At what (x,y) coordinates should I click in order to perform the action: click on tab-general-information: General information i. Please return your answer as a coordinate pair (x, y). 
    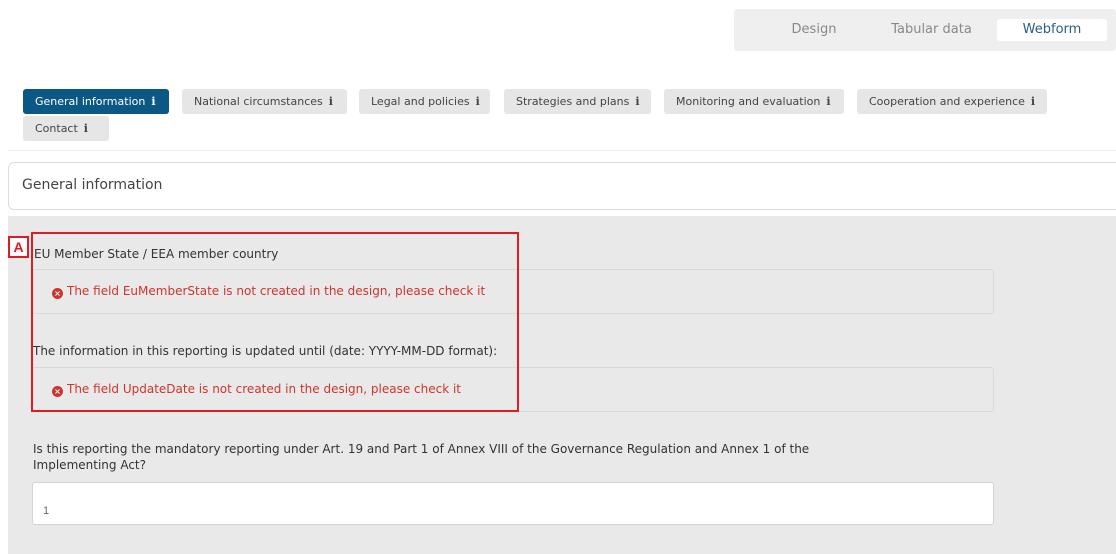
    Looking at the image, I should click on (96, 101).